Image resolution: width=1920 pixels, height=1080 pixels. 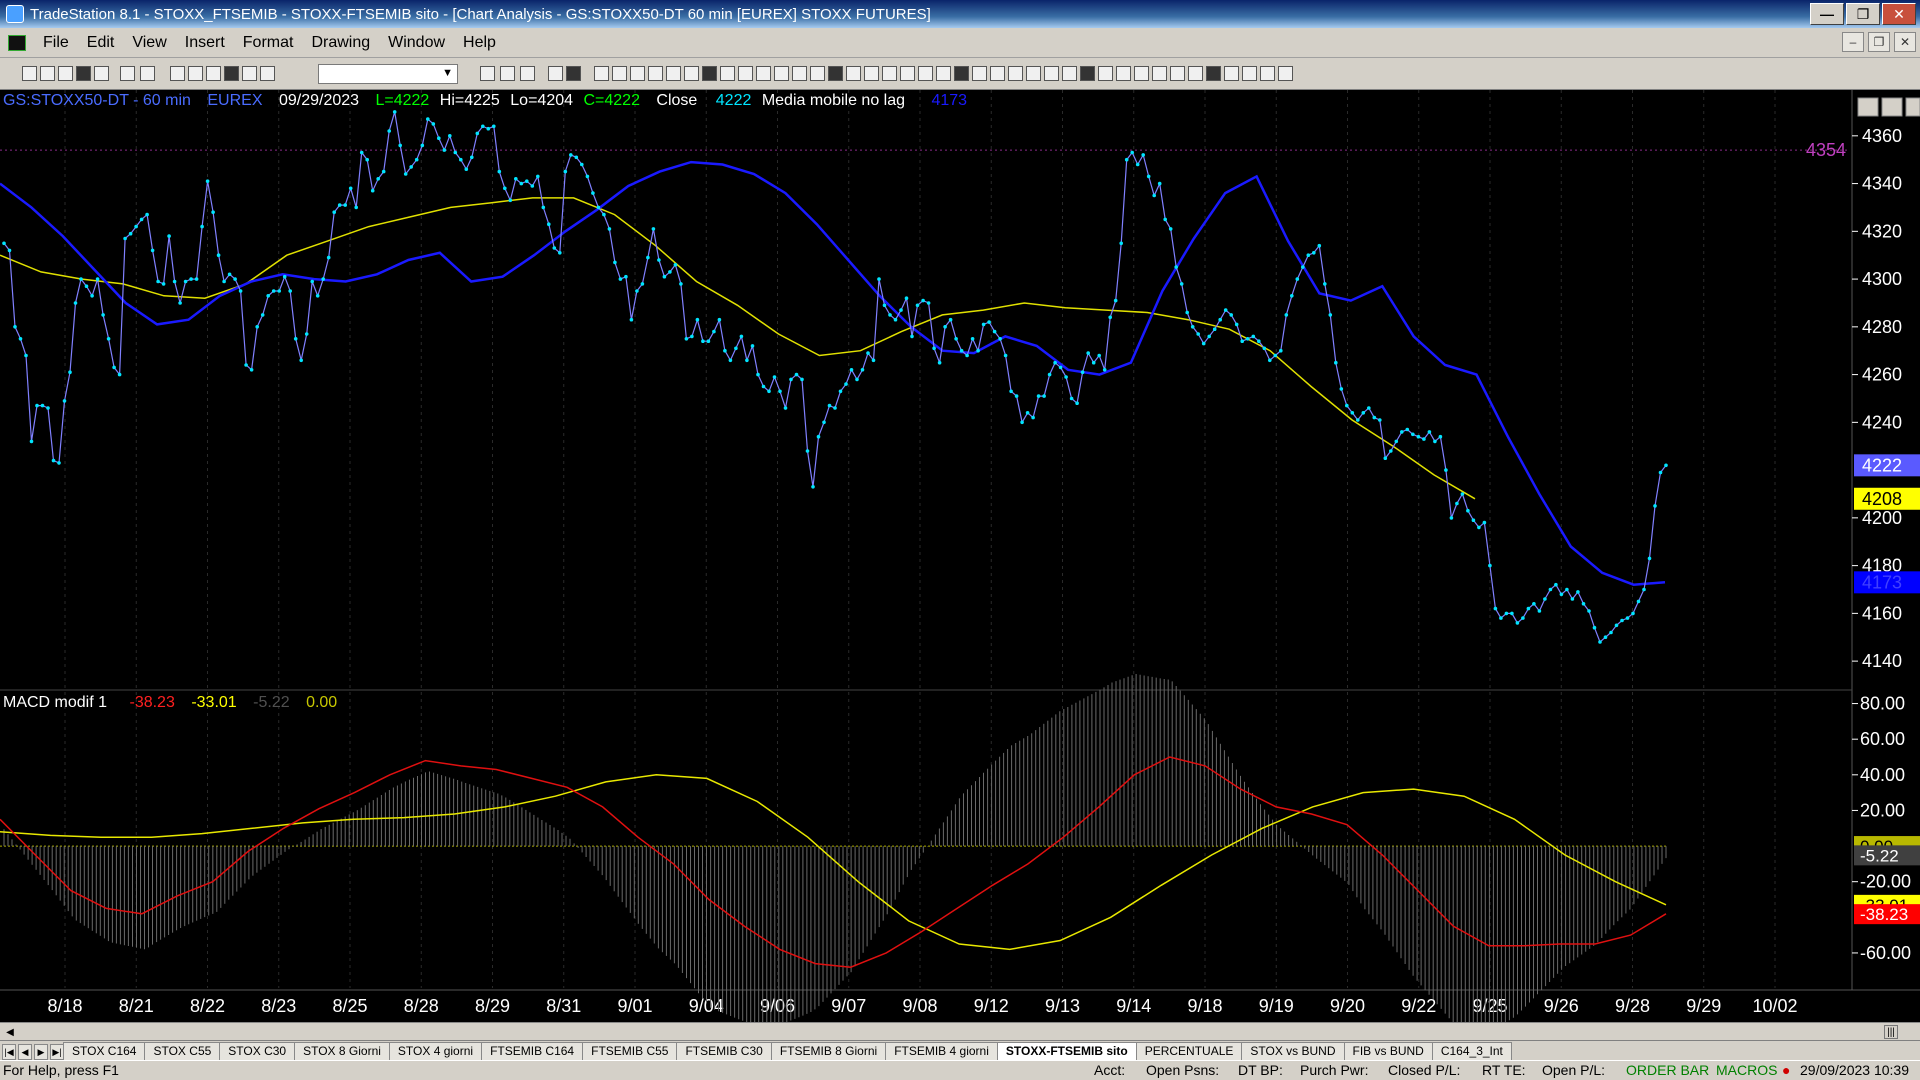 What do you see at coordinates (1066, 1051) in the screenshot?
I see `workspace-tab: STOXX-FTSEMIB sito` at bounding box center [1066, 1051].